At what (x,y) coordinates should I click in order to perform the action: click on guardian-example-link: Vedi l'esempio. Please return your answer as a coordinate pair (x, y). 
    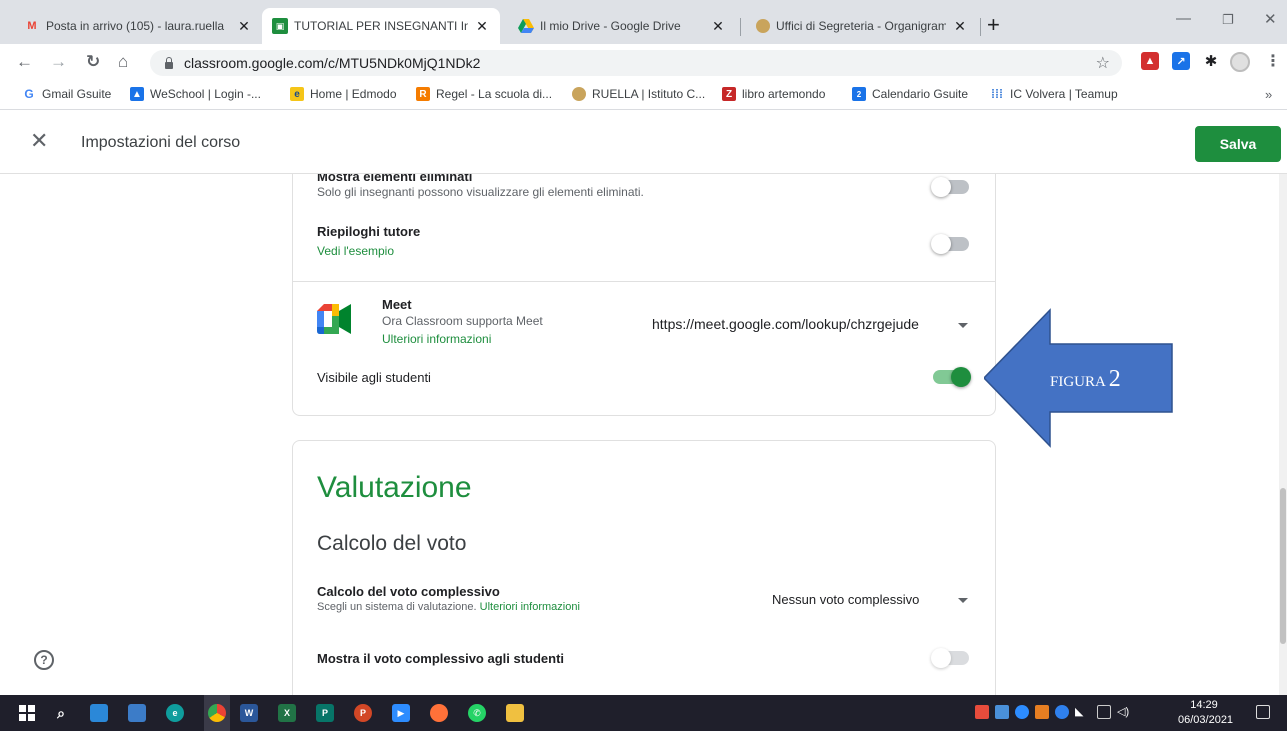
    Looking at the image, I should click on (355, 251).